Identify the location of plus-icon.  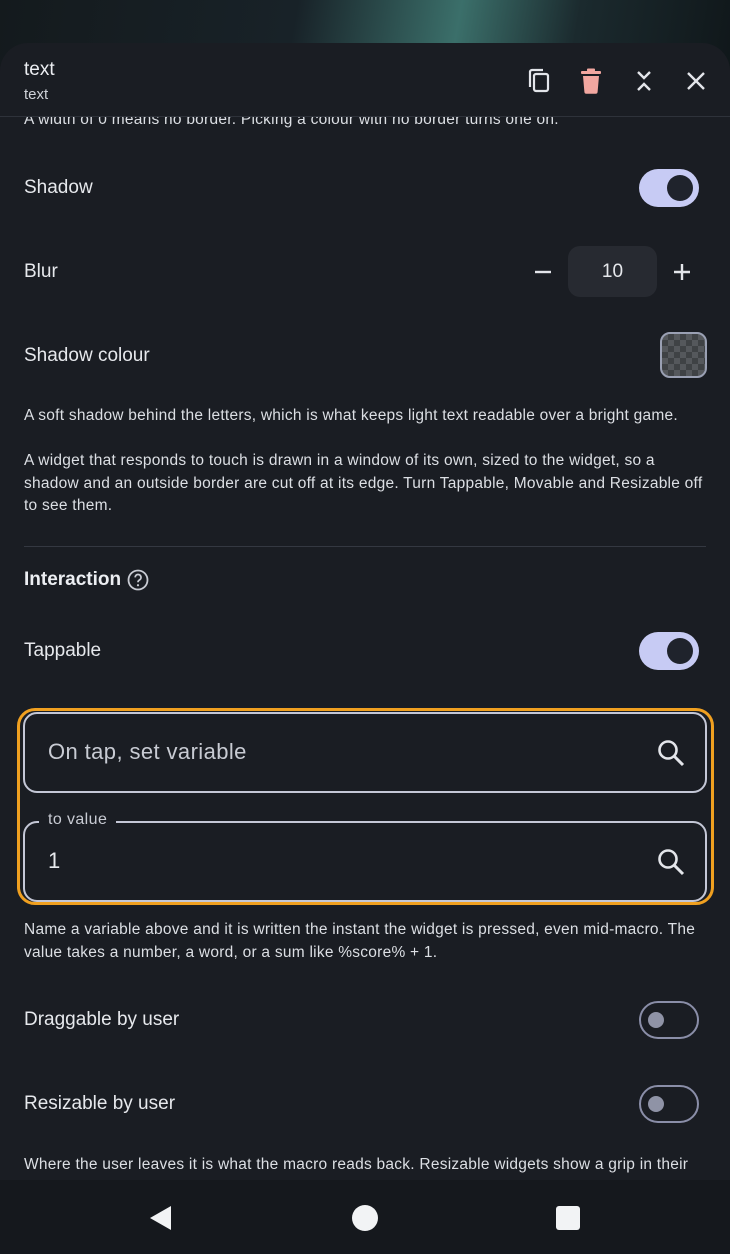
(682, 272).